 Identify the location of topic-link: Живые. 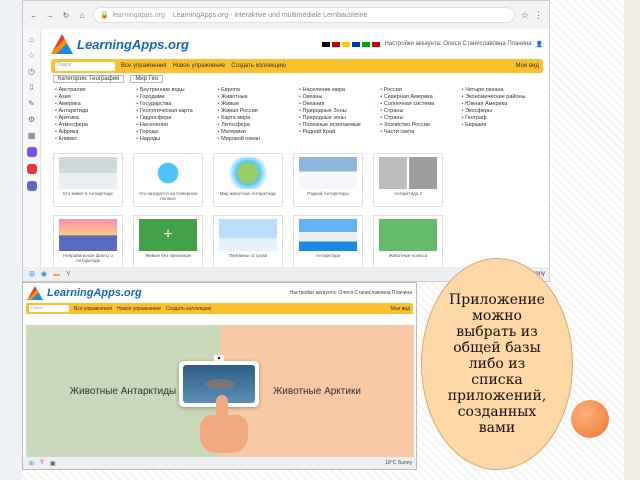
(256, 104).